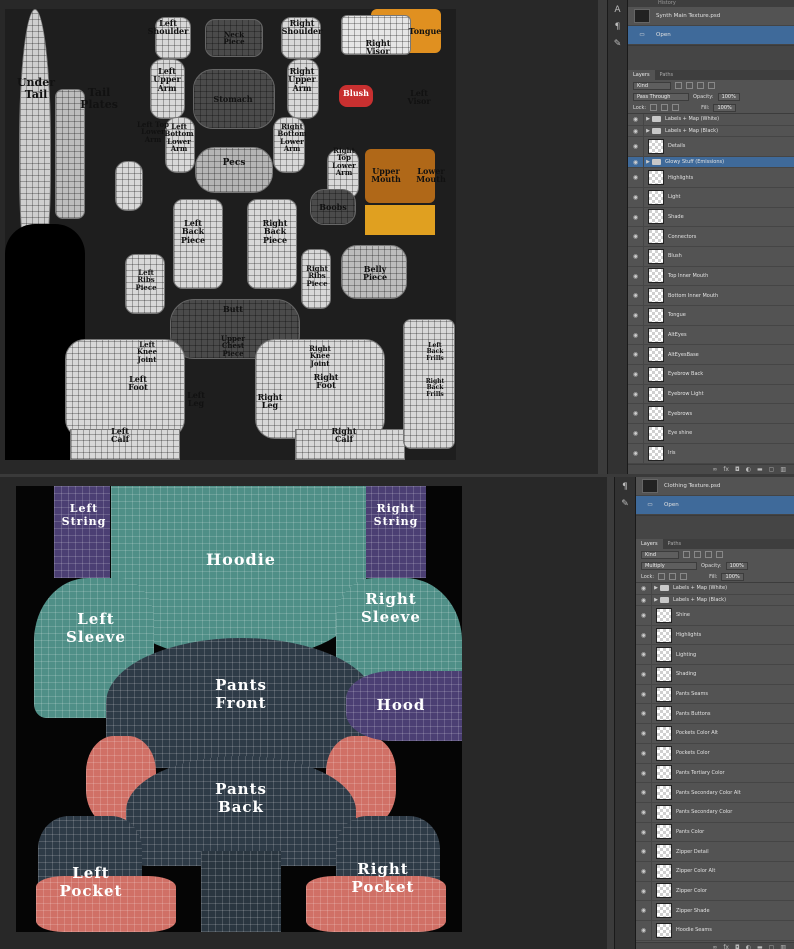  What do you see at coordinates (711, 276) in the screenshot?
I see `layer-row: ◉ Top Inner Mouth` at bounding box center [711, 276].